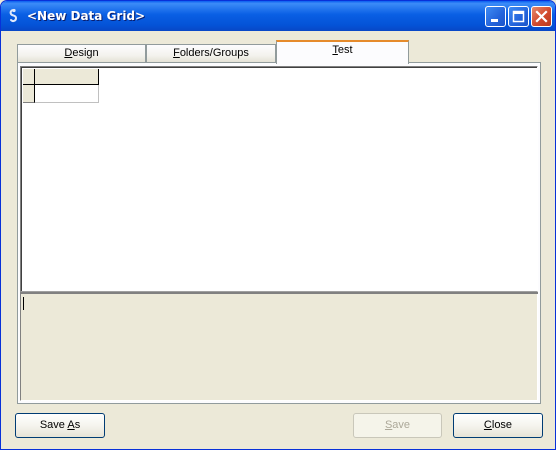 This screenshot has height=450, width=556. What do you see at coordinates (494, 20) in the screenshot?
I see `minimize-icon` at bounding box center [494, 20].